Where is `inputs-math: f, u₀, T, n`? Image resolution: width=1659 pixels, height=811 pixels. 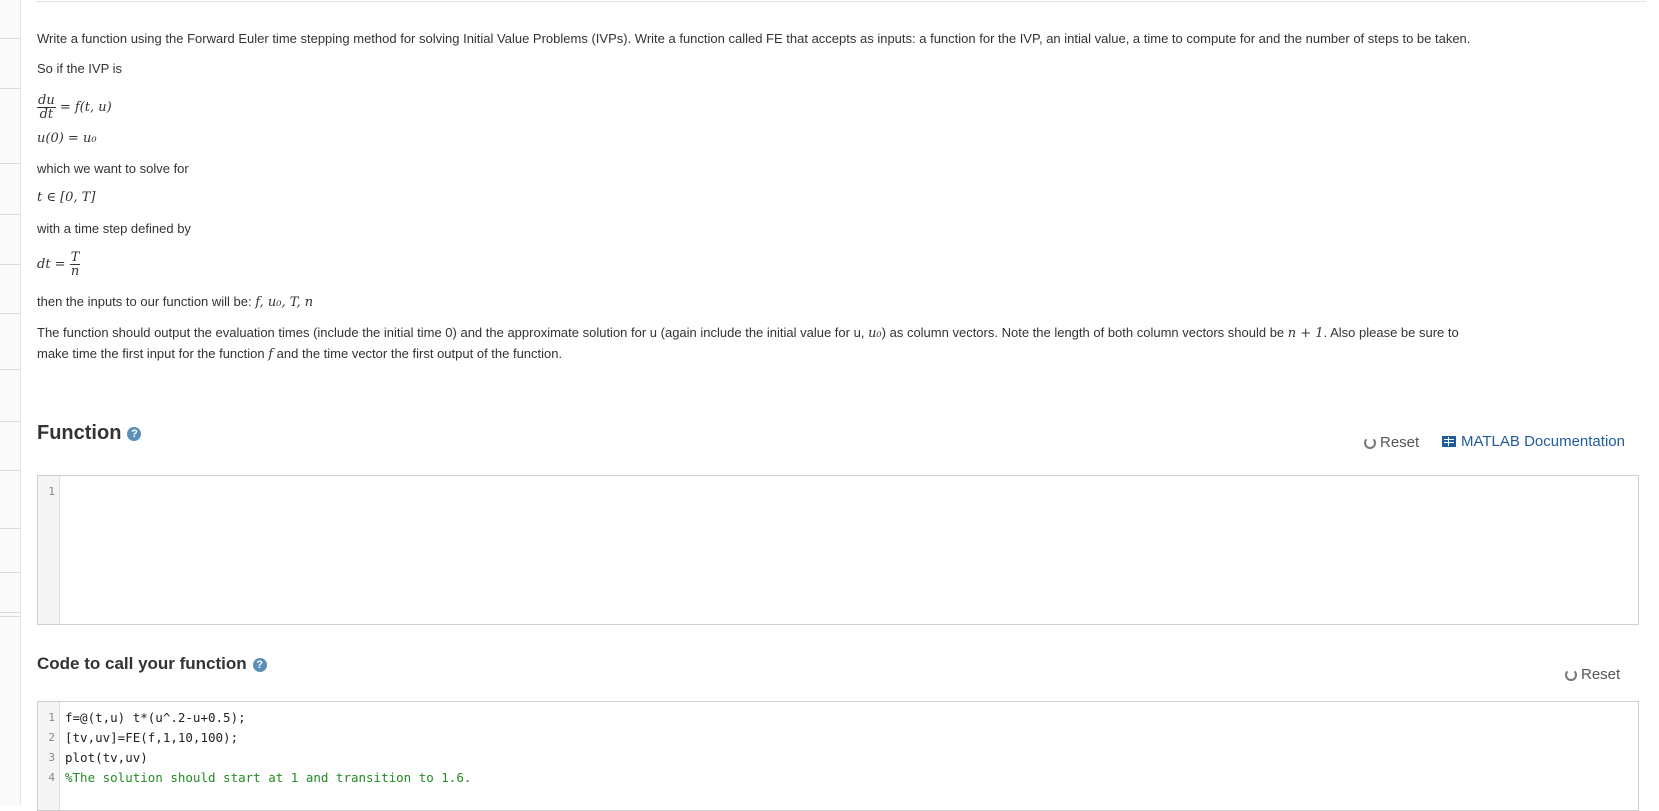 inputs-math: f, u₀, T, n is located at coordinates (284, 302).